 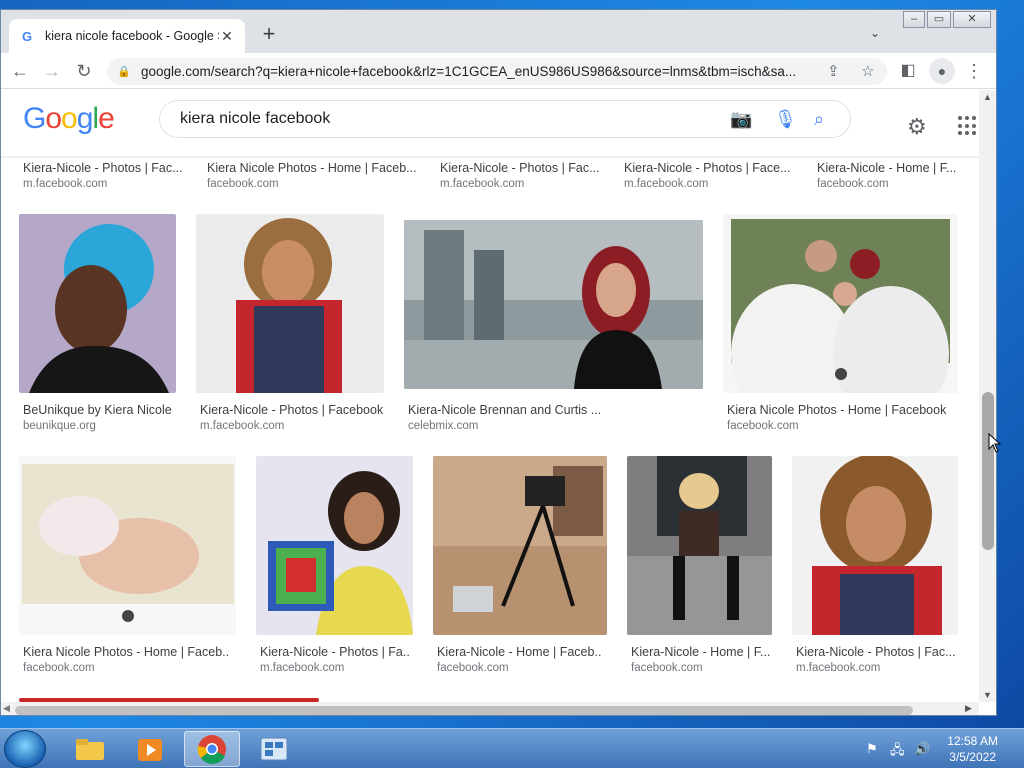 What do you see at coordinates (124, 71) in the screenshot?
I see `lock-icon: 🔒` at bounding box center [124, 71].